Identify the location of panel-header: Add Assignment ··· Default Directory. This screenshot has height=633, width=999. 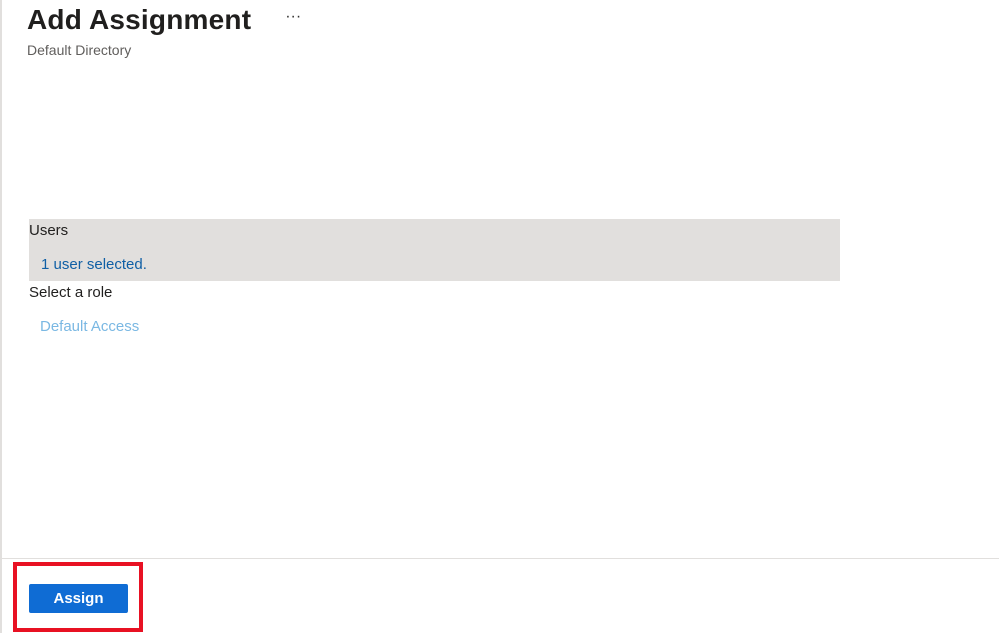
(166, 30).